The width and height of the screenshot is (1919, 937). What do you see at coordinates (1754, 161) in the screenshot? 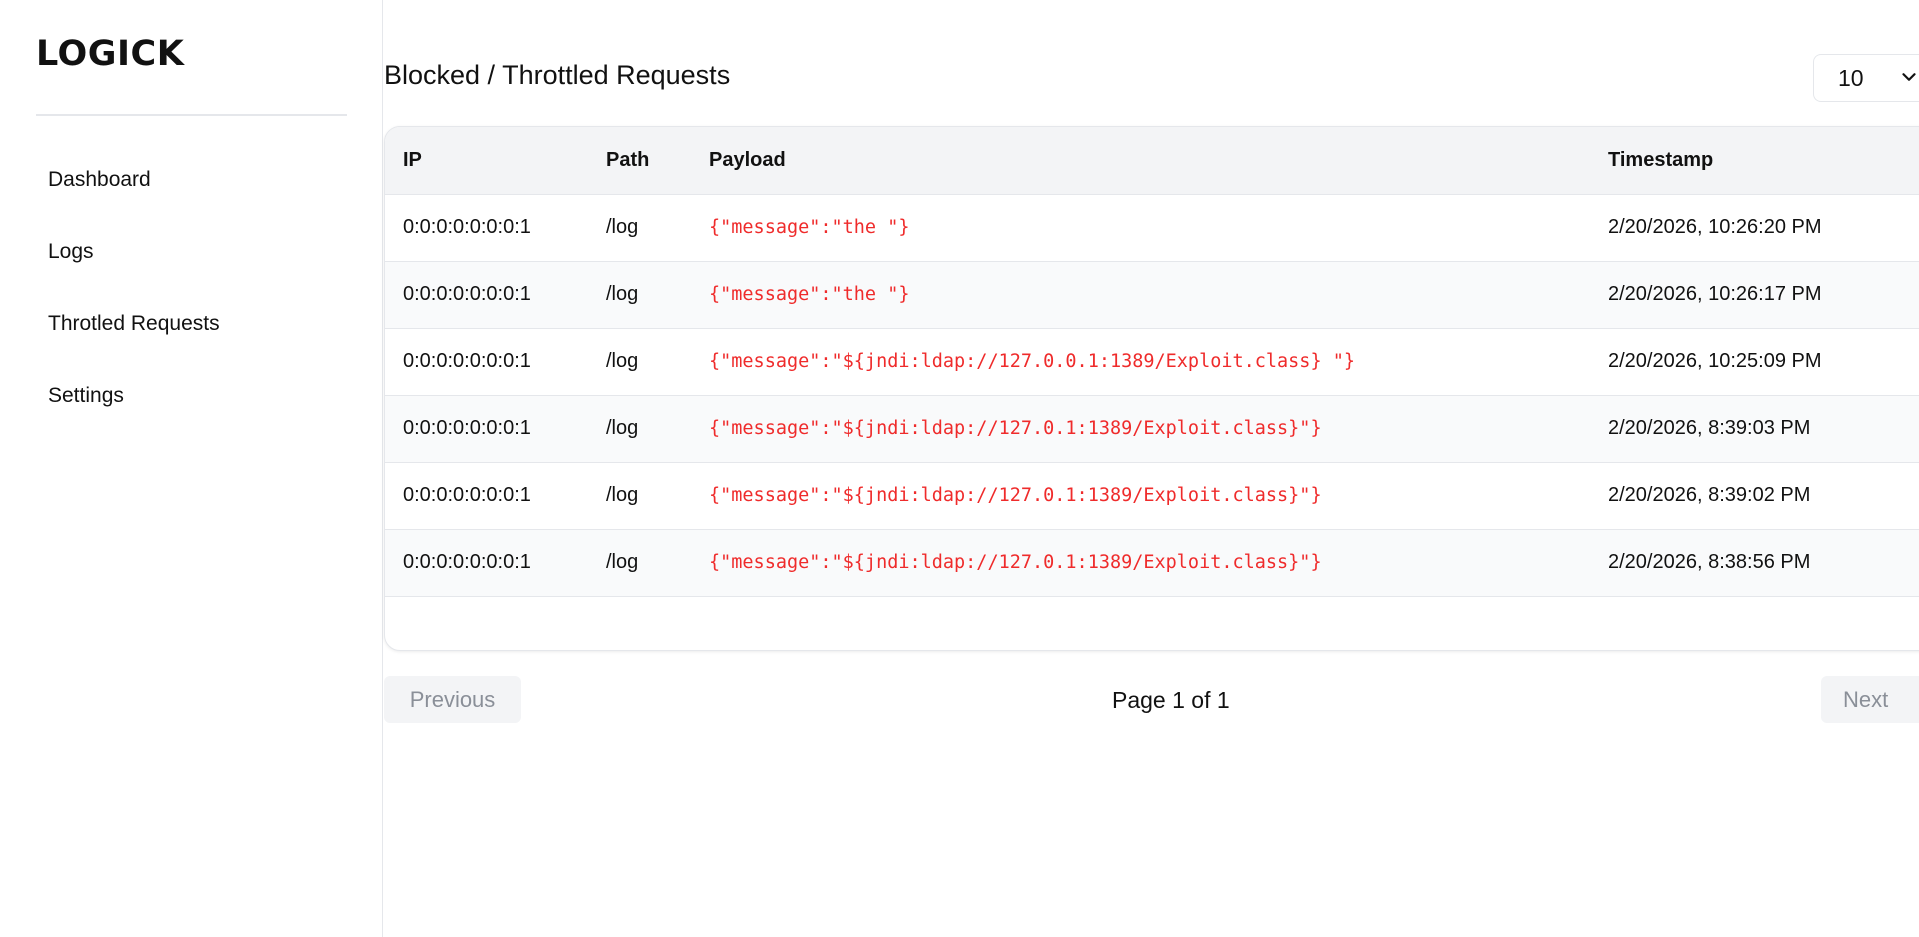
I see `column-header-timestamp: Timestamp` at bounding box center [1754, 161].